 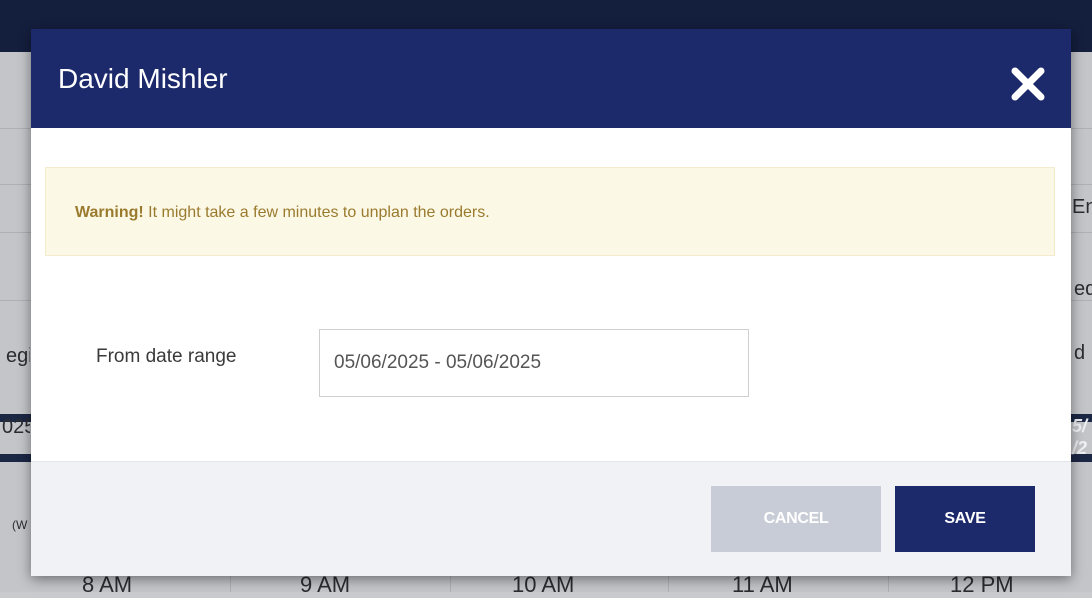 What do you see at coordinates (534, 363) in the screenshot?
I see `date-range-input` at bounding box center [534, 363].